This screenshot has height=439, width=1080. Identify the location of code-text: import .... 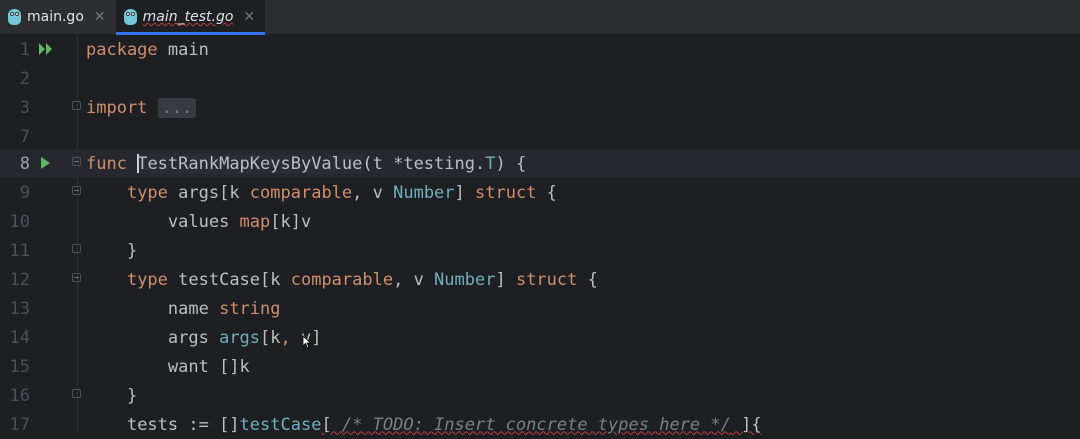
(141, 107).